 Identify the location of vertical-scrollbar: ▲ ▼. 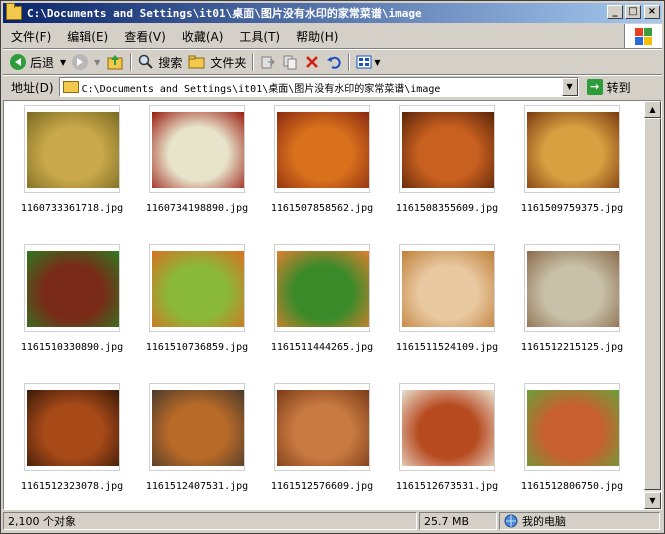
(652, 305).